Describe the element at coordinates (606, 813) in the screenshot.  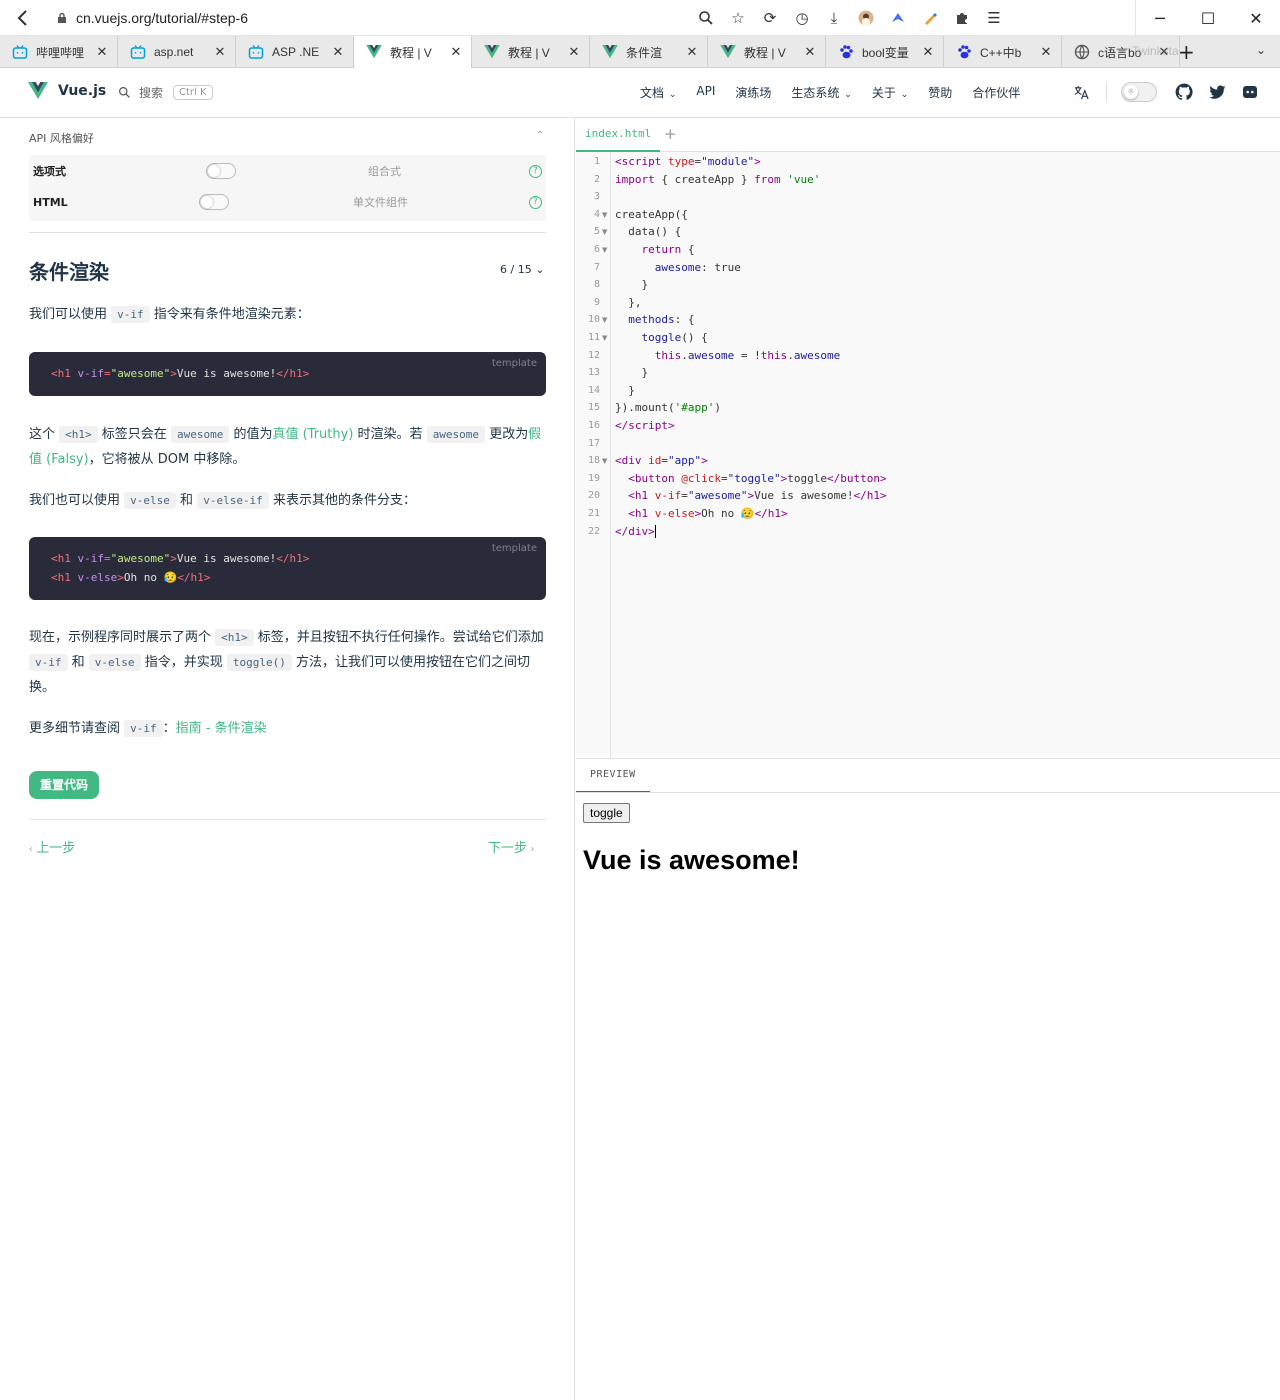
I see `toggle-button: toggle` at that location.